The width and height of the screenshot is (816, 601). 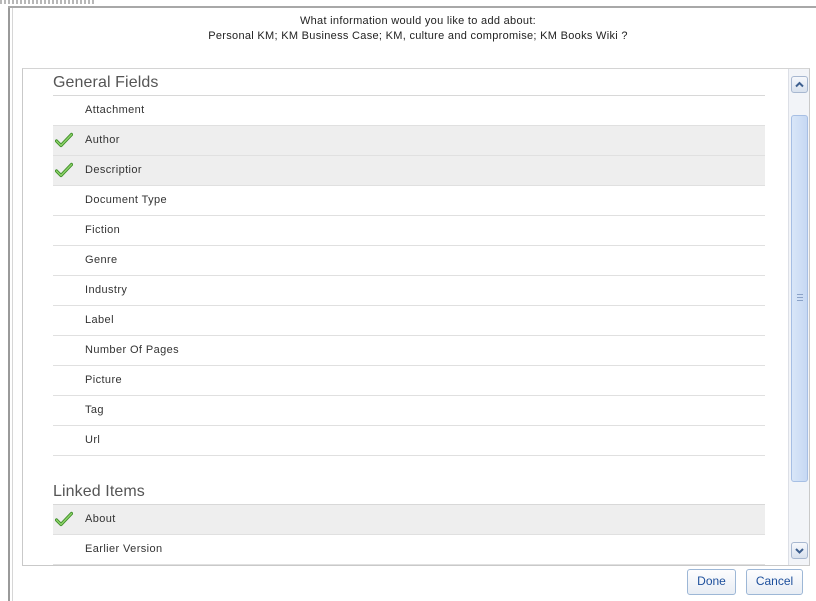 What do you see at coordinates (103, 230) in the screenshot?
I see `field-option-label: Fiction` at bounding box center [103, 230].